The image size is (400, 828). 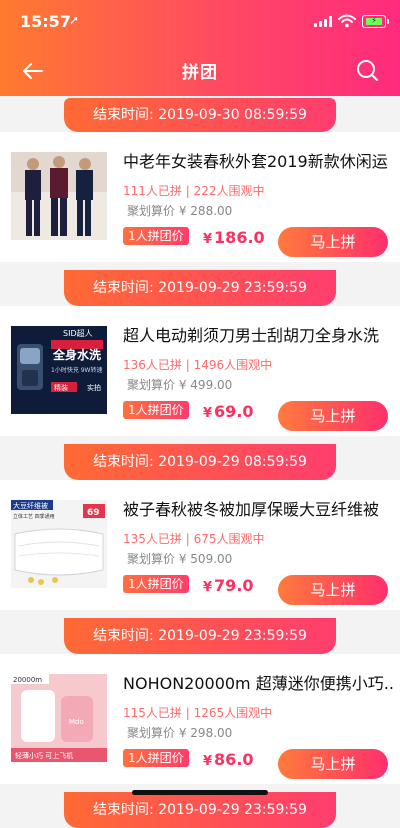 I want to click on group-price: ¥79.0, so click(x=228, y=585).